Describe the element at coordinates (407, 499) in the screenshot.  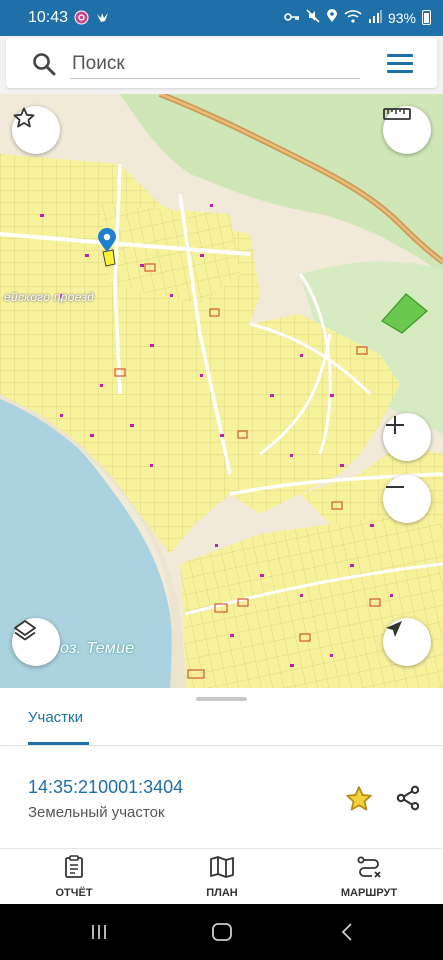
I see `zoom-out-button` at that location.